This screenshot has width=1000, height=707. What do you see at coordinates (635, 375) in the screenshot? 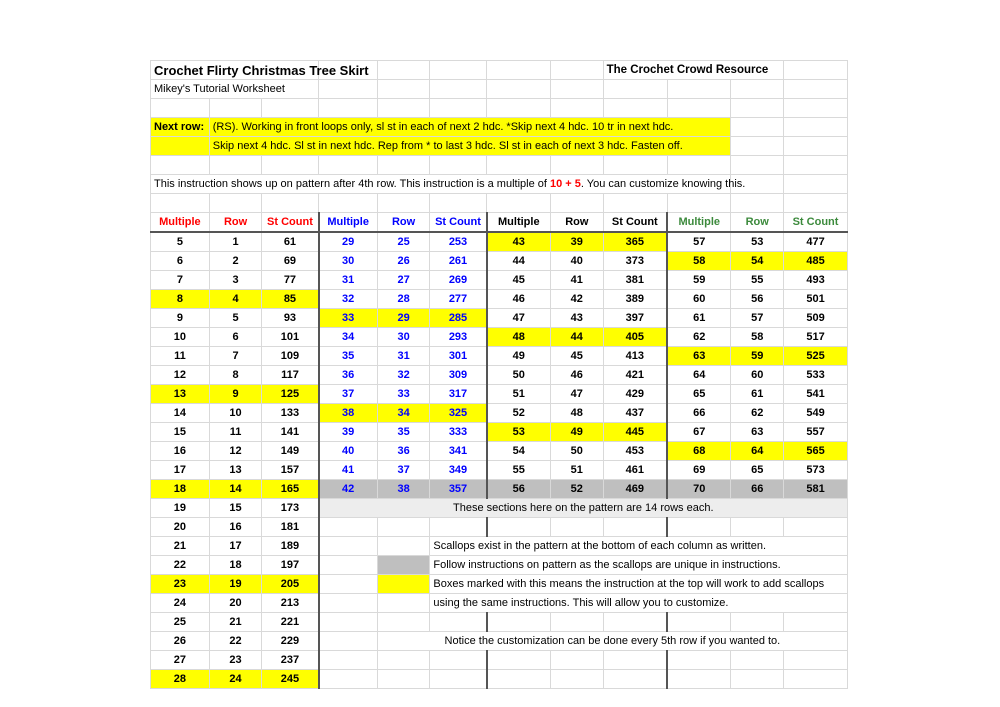
I see `data-cell-st-count: 421` at bounding box center [635, 375].